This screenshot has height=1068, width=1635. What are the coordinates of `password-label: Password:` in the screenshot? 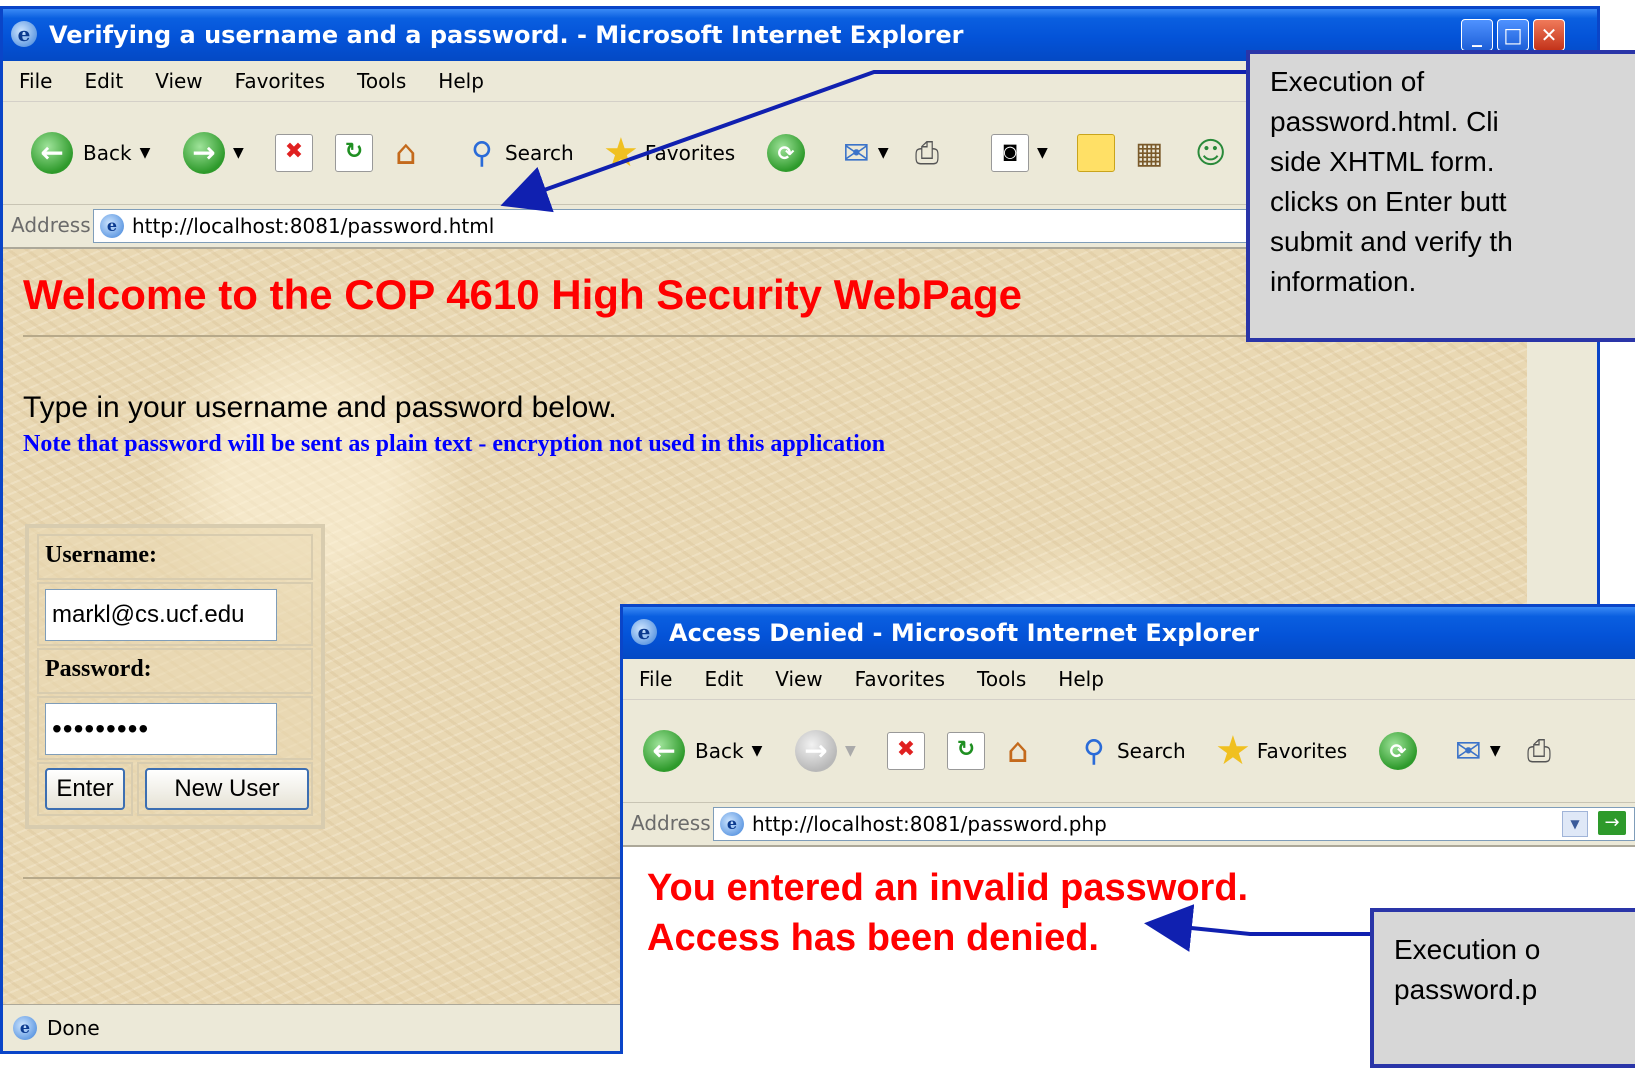 It's located at (98, 669).